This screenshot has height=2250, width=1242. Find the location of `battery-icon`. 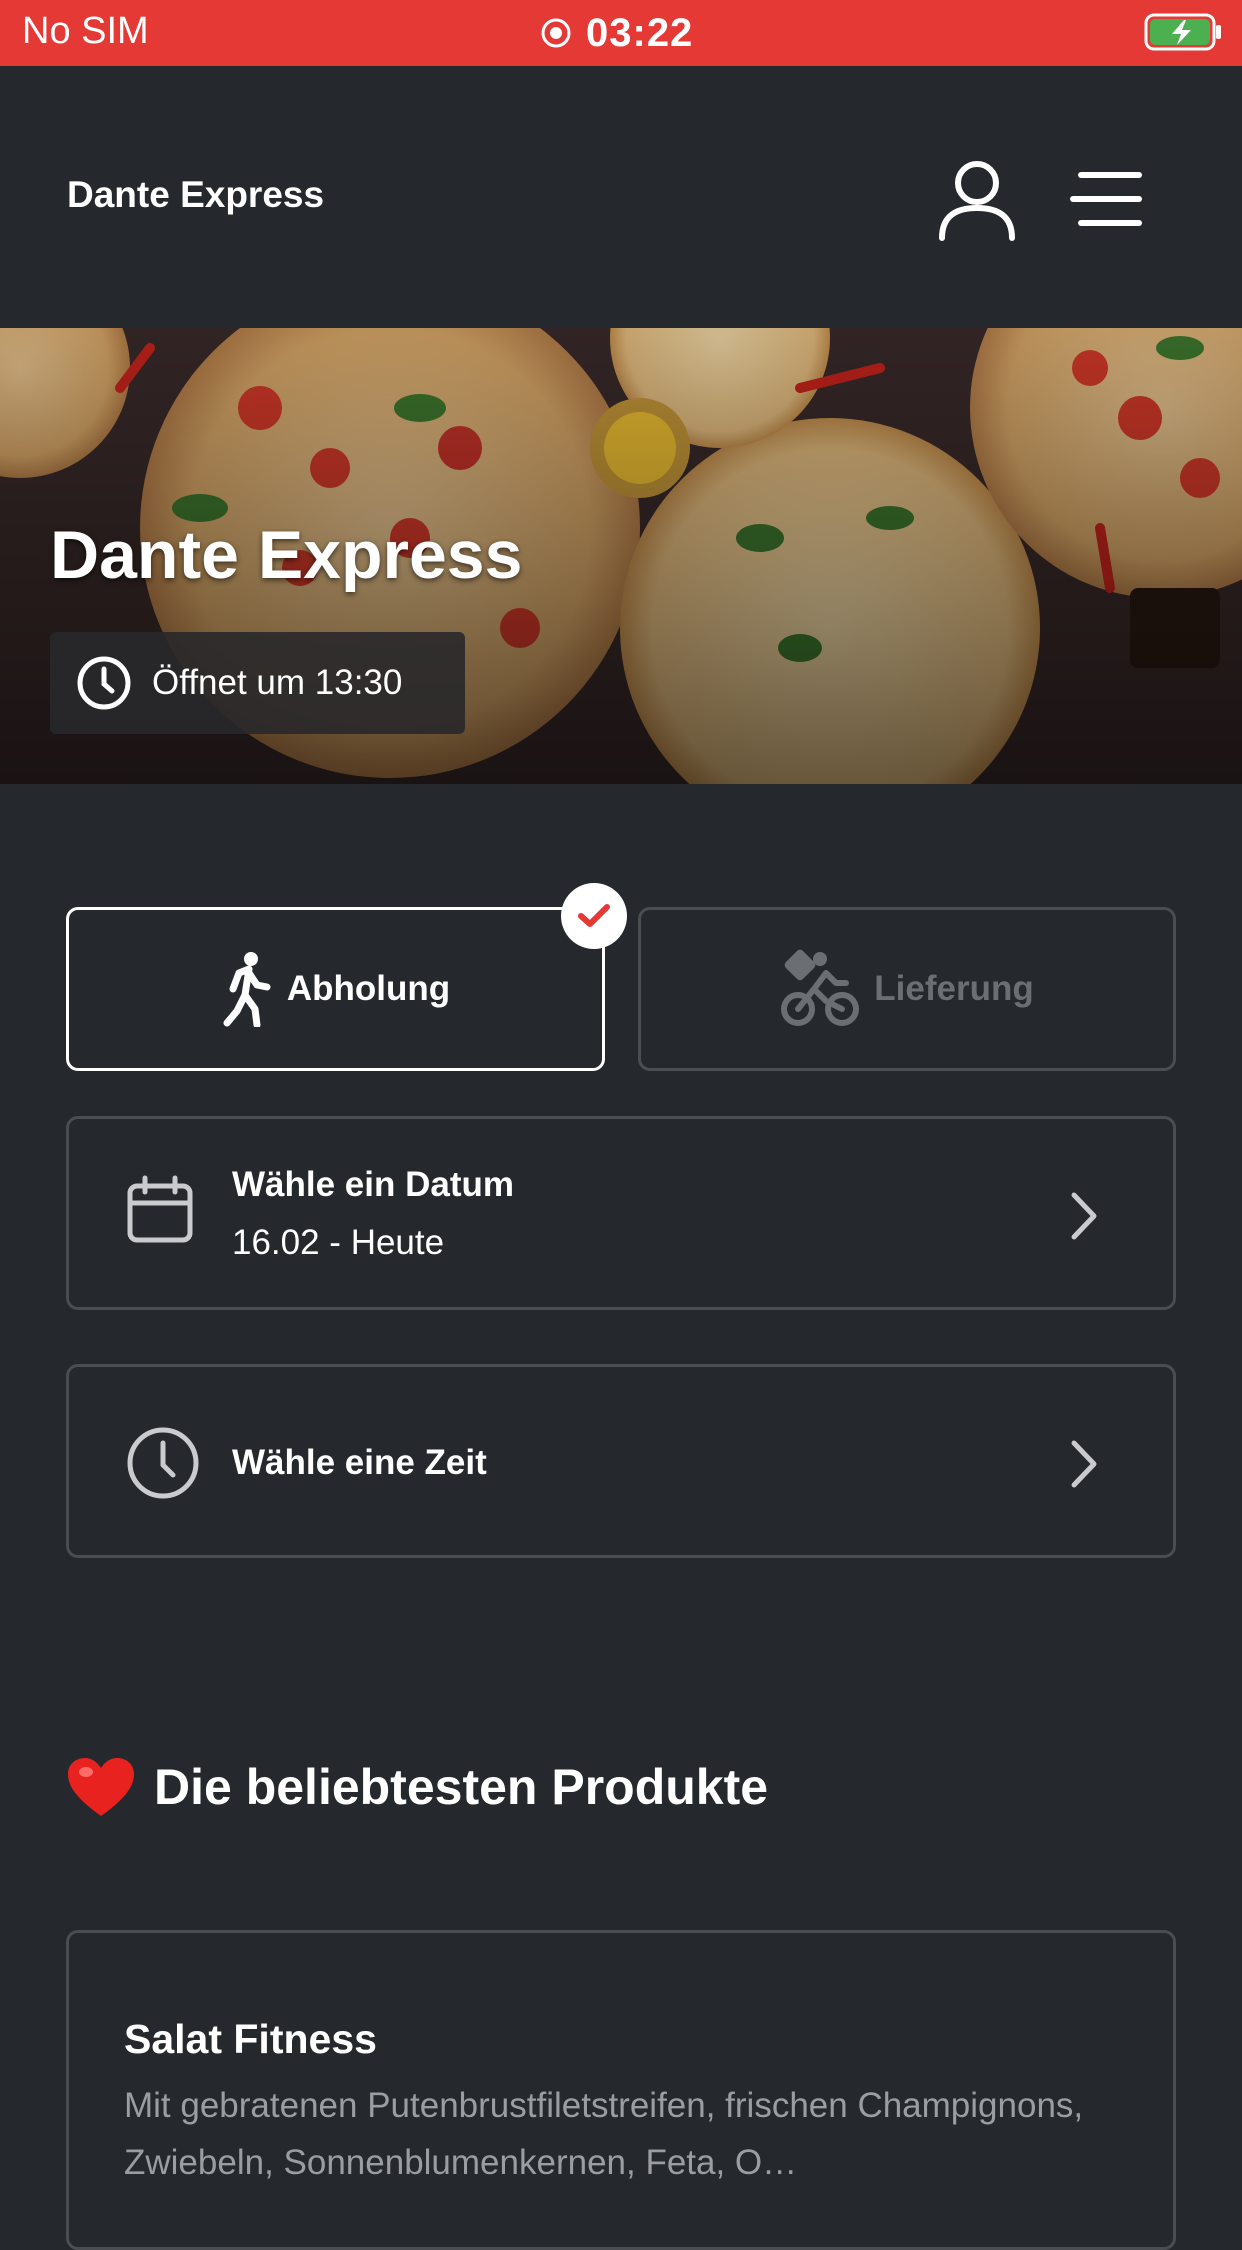

battery-icon is located at coordinates (1182, 32).